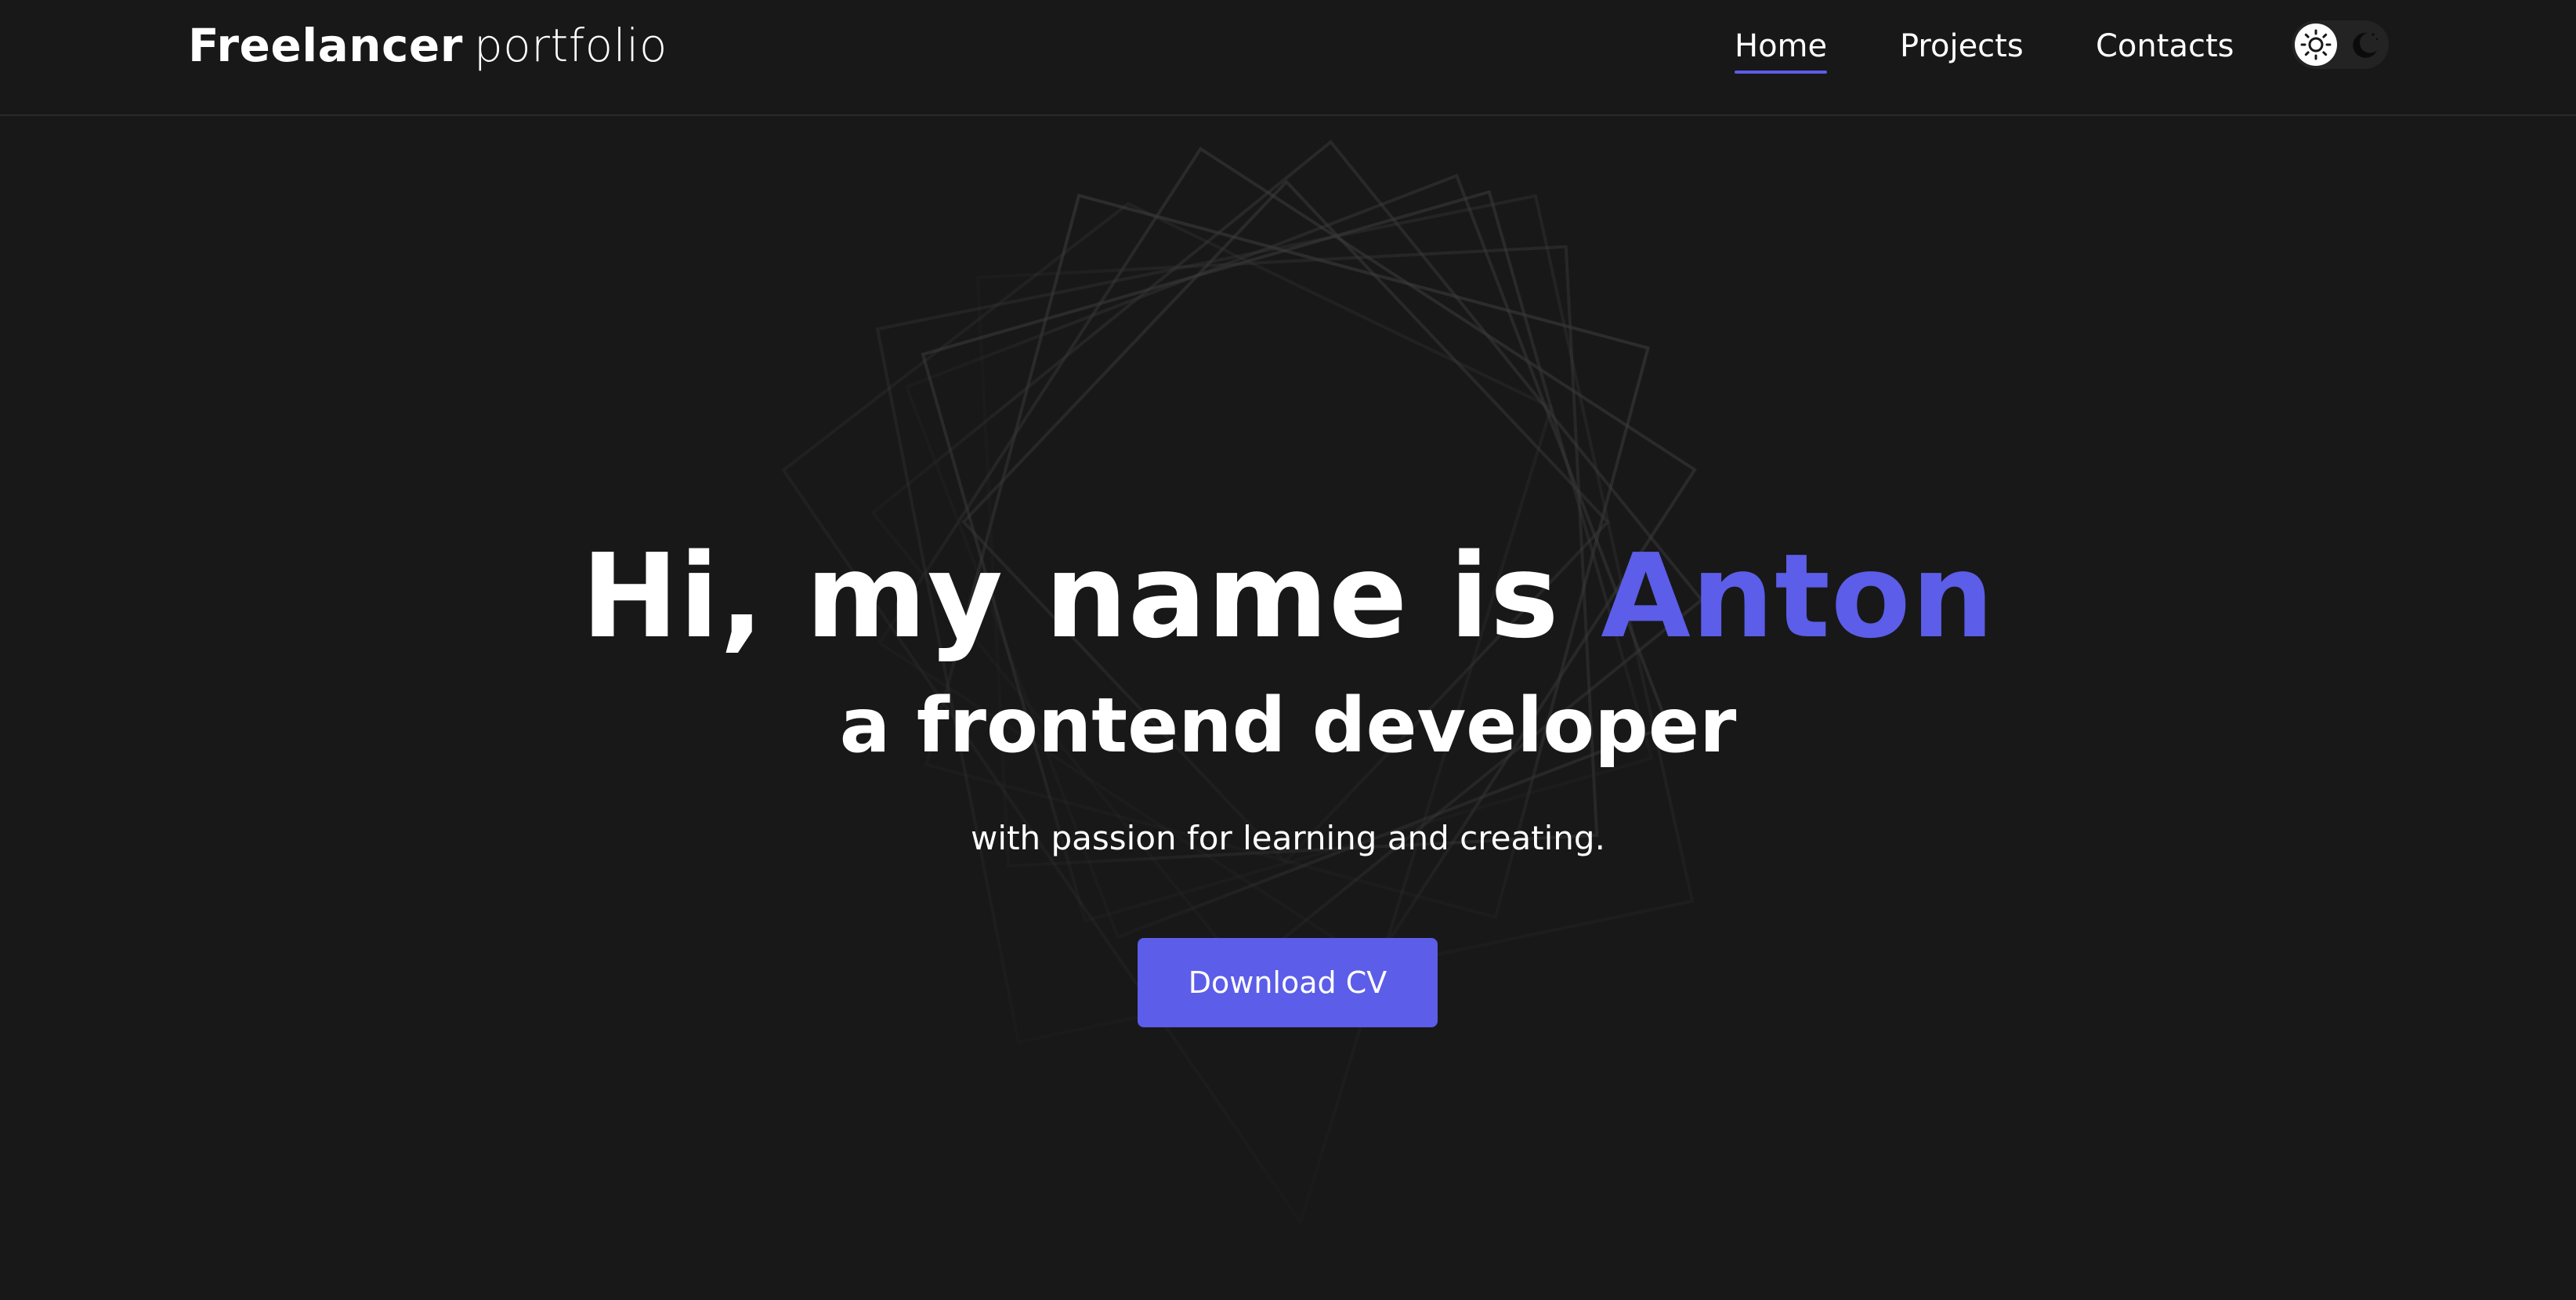  I want to click on nav-link-projects: Projects, so click(1962, 47).